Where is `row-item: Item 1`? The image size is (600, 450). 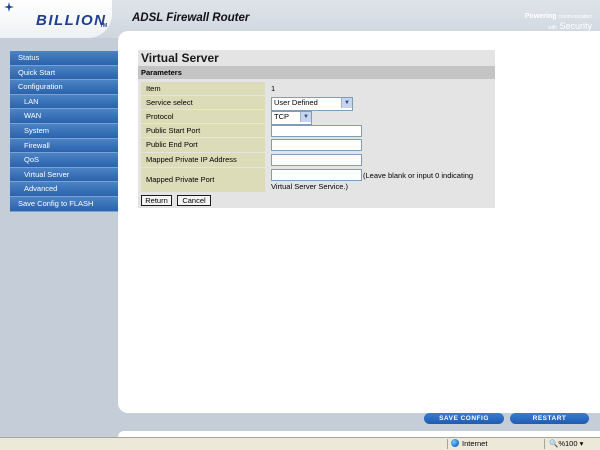 row-item: Item 1 is located at coordinates (316, 88).